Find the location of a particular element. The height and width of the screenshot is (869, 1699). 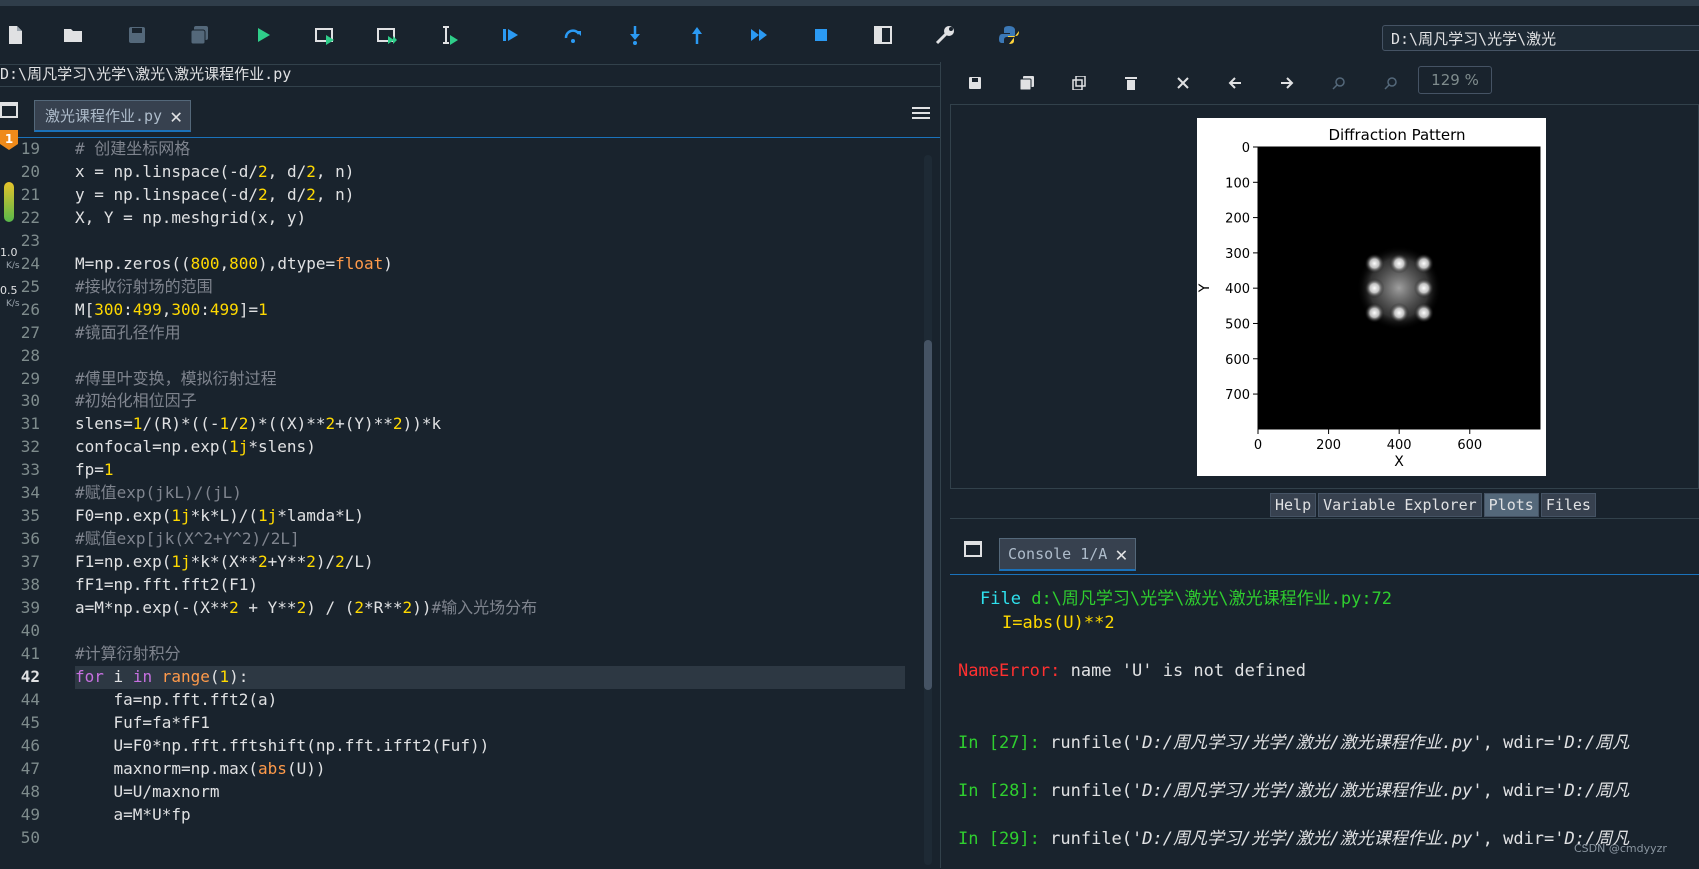

y-tick-label: 500 is located at coordinates (1237, 324).